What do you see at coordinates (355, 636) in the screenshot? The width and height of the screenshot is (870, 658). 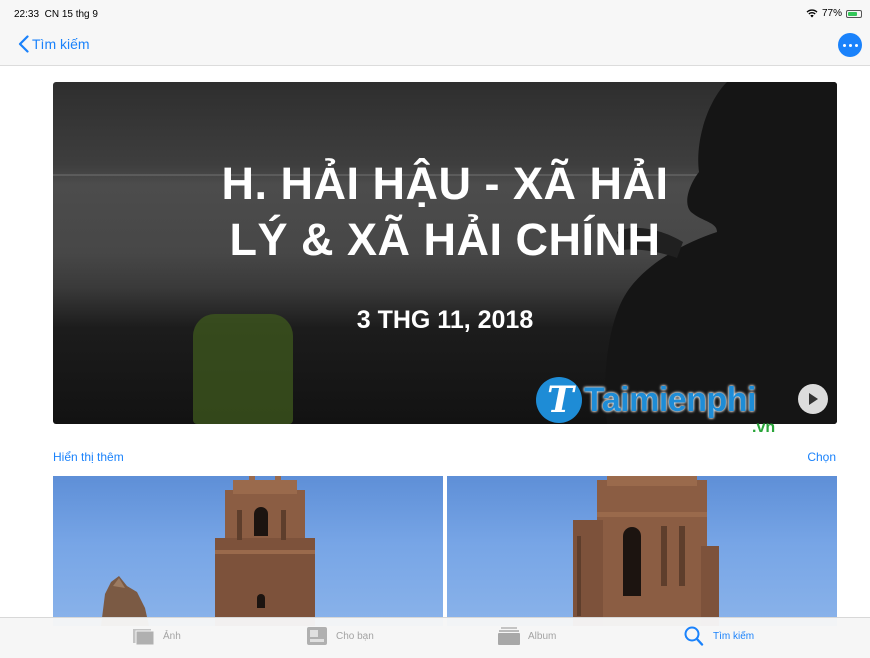 I see `tab-for-you-label: Cho bạn` at bounding box center [355, 636].